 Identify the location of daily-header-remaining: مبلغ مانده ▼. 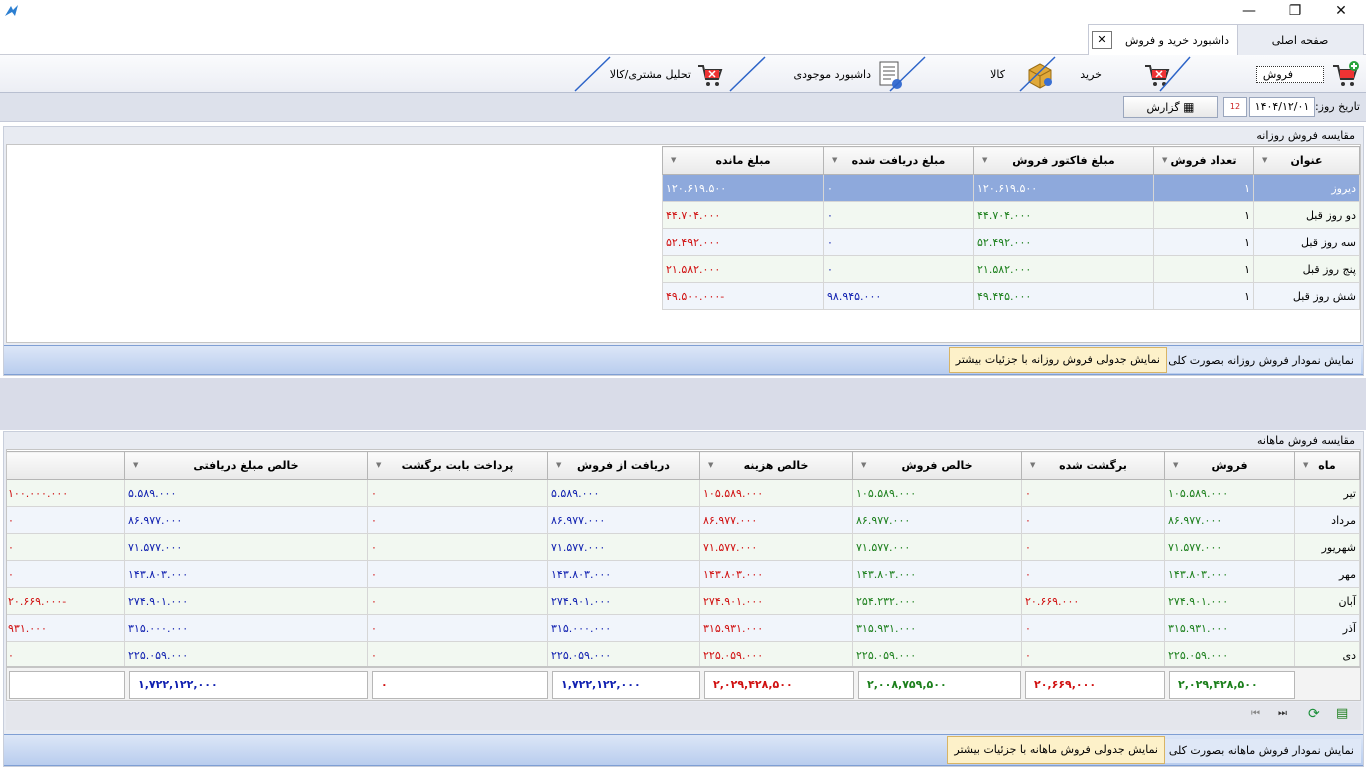
(743, 160).